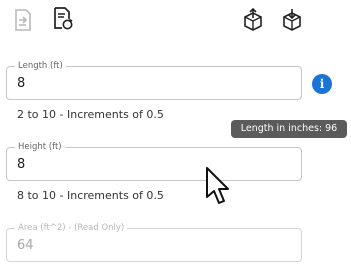 Image resolution: width=351 pixels, height=276 pixels. Describe the element at coordinates (219, 186) in the screenshot. I see `mouse-pointer-icon` at that location.